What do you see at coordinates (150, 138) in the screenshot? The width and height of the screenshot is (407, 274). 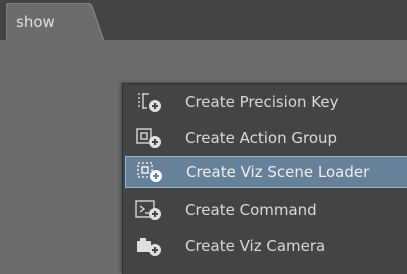 I see `action-group-add-icon` at bounding box center [150, 138].